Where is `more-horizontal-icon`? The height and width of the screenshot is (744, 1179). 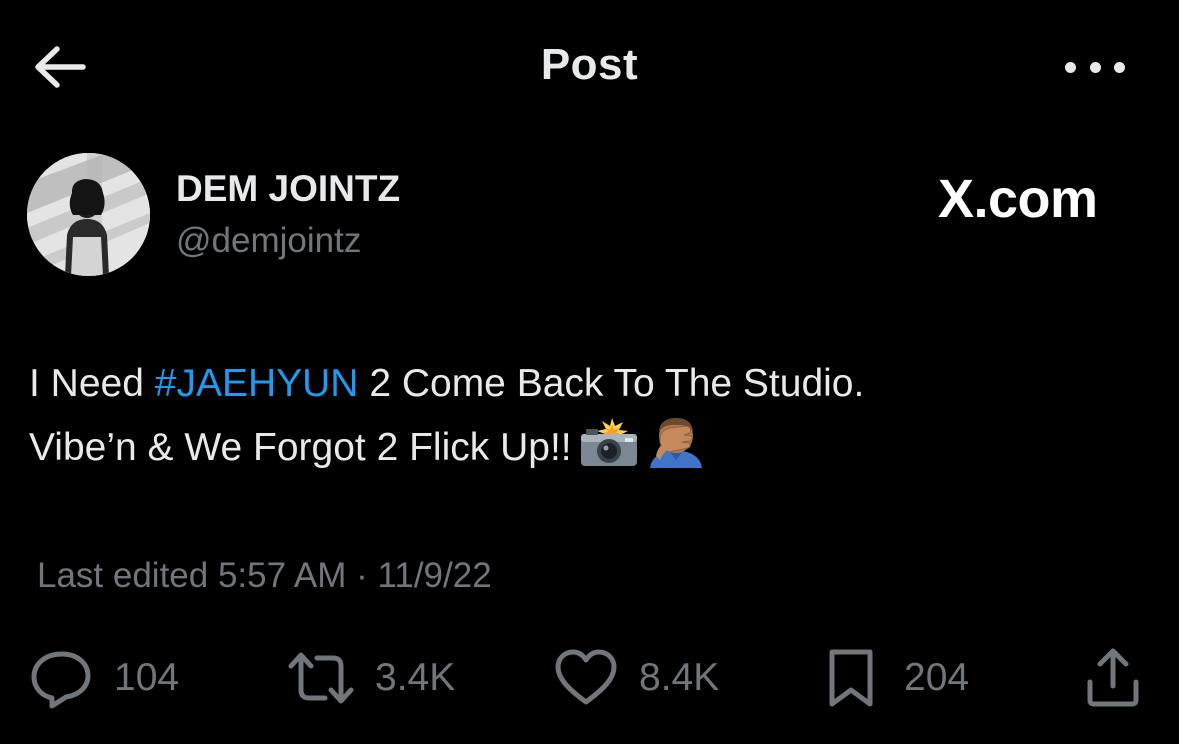 more-horizontal-icon is located at coordinates (1070, 67).